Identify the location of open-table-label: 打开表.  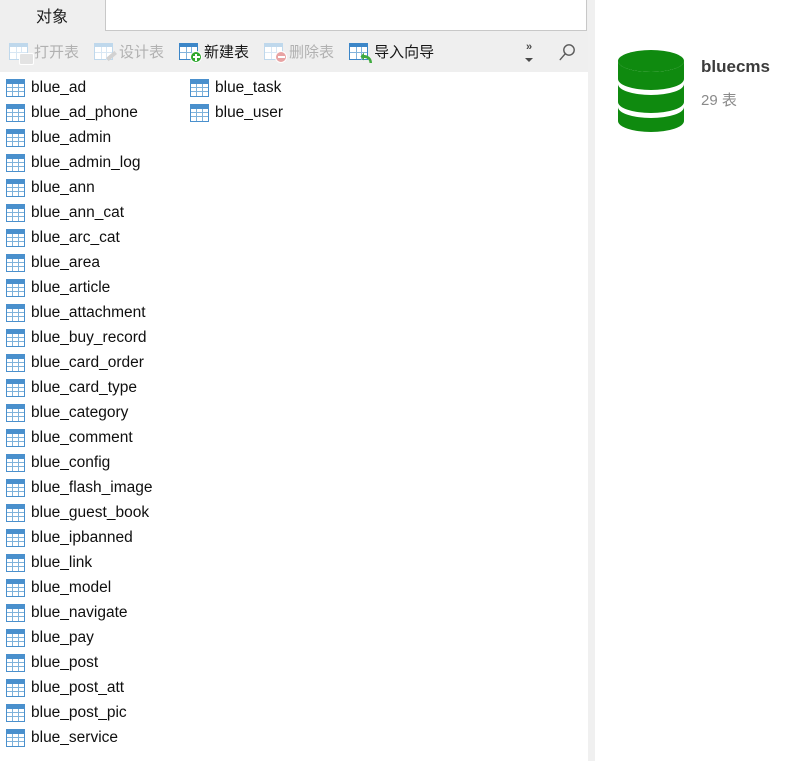
(57, 52).